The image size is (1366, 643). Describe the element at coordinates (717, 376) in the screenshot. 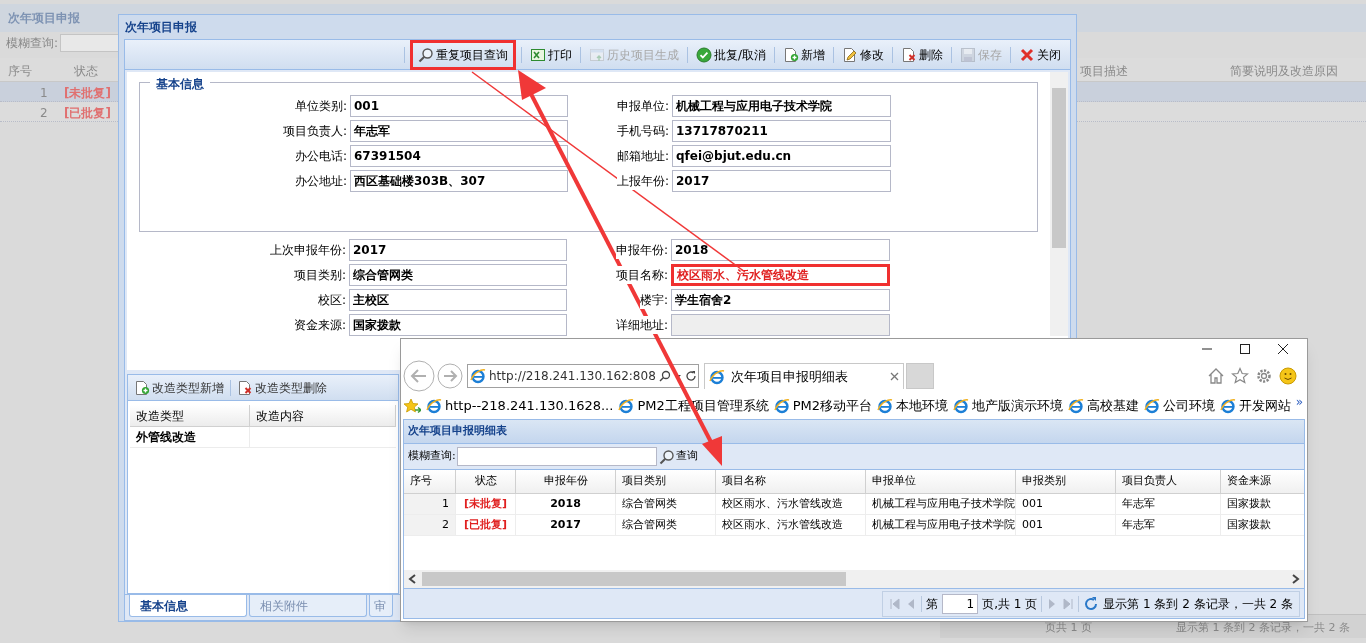

I see `browser-logo-icon` at that location.